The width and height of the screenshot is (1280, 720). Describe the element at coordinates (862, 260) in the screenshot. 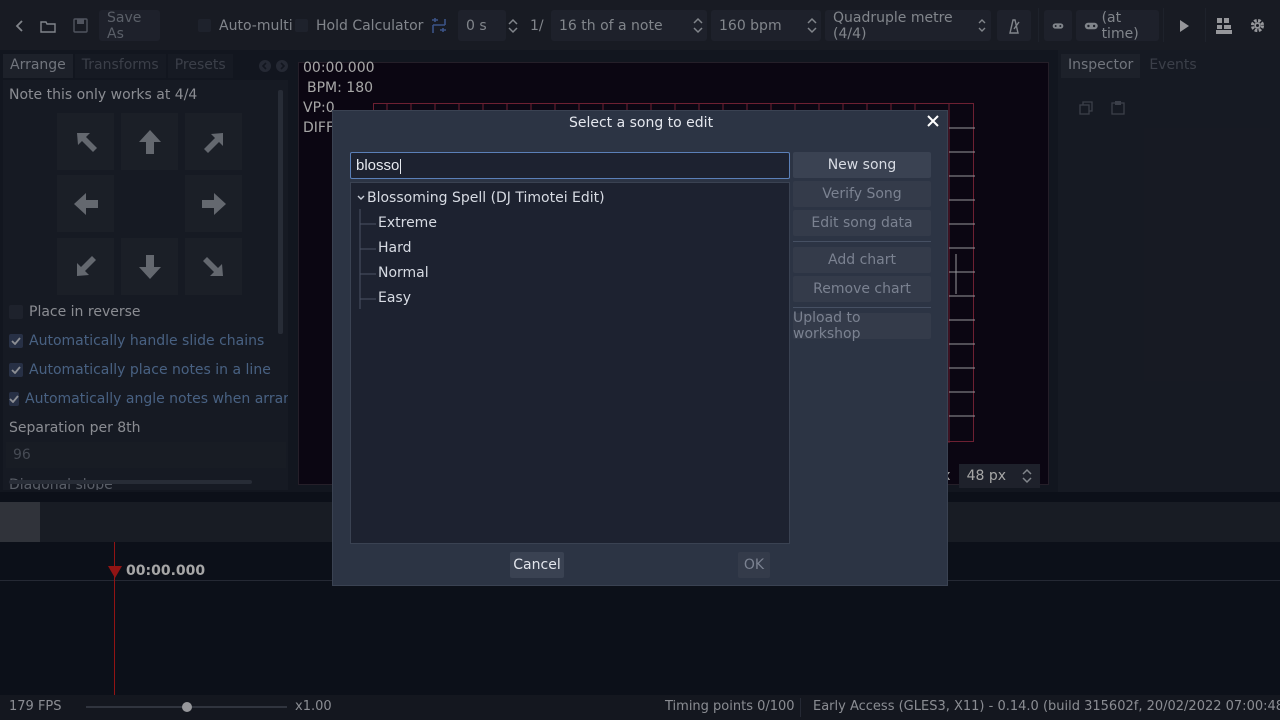

I see `add-chart-button: Add chart` at that location.